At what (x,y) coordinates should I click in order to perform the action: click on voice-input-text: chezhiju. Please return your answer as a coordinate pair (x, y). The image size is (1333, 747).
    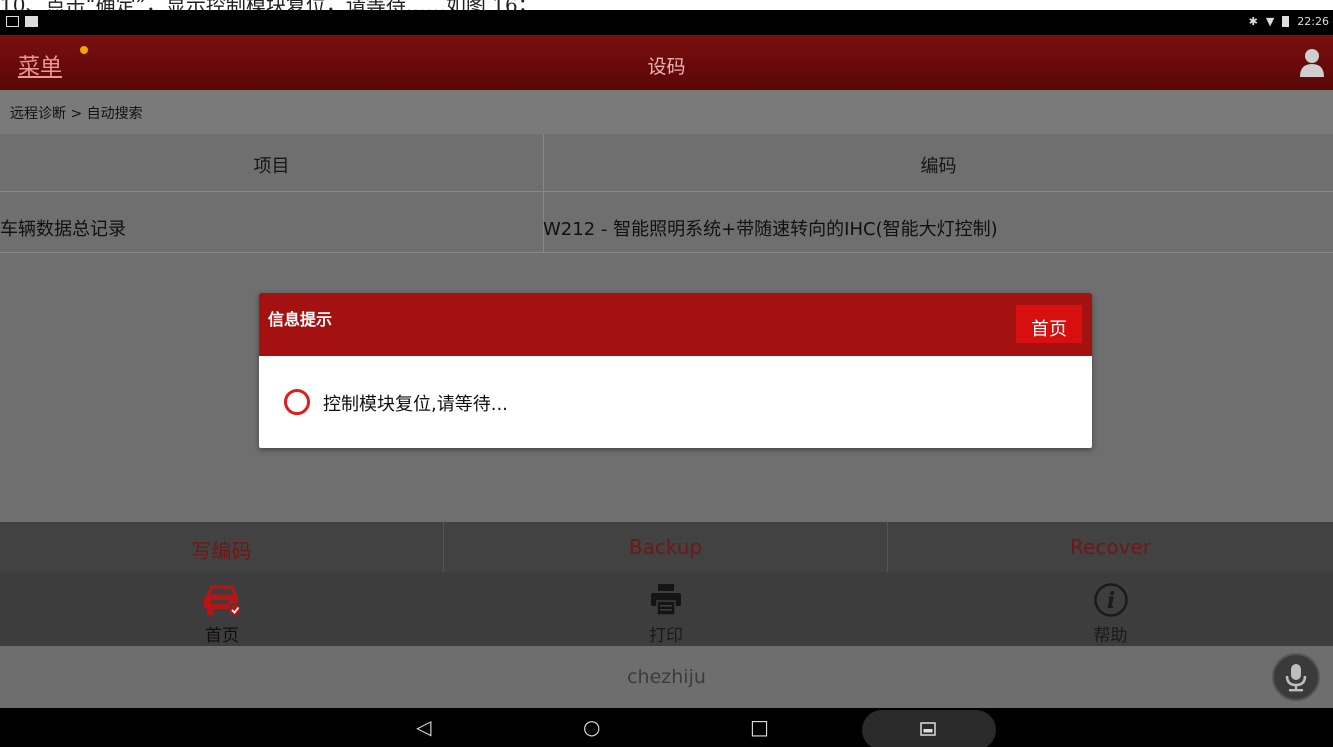
    Looking at the image, I should click on (666, 677).